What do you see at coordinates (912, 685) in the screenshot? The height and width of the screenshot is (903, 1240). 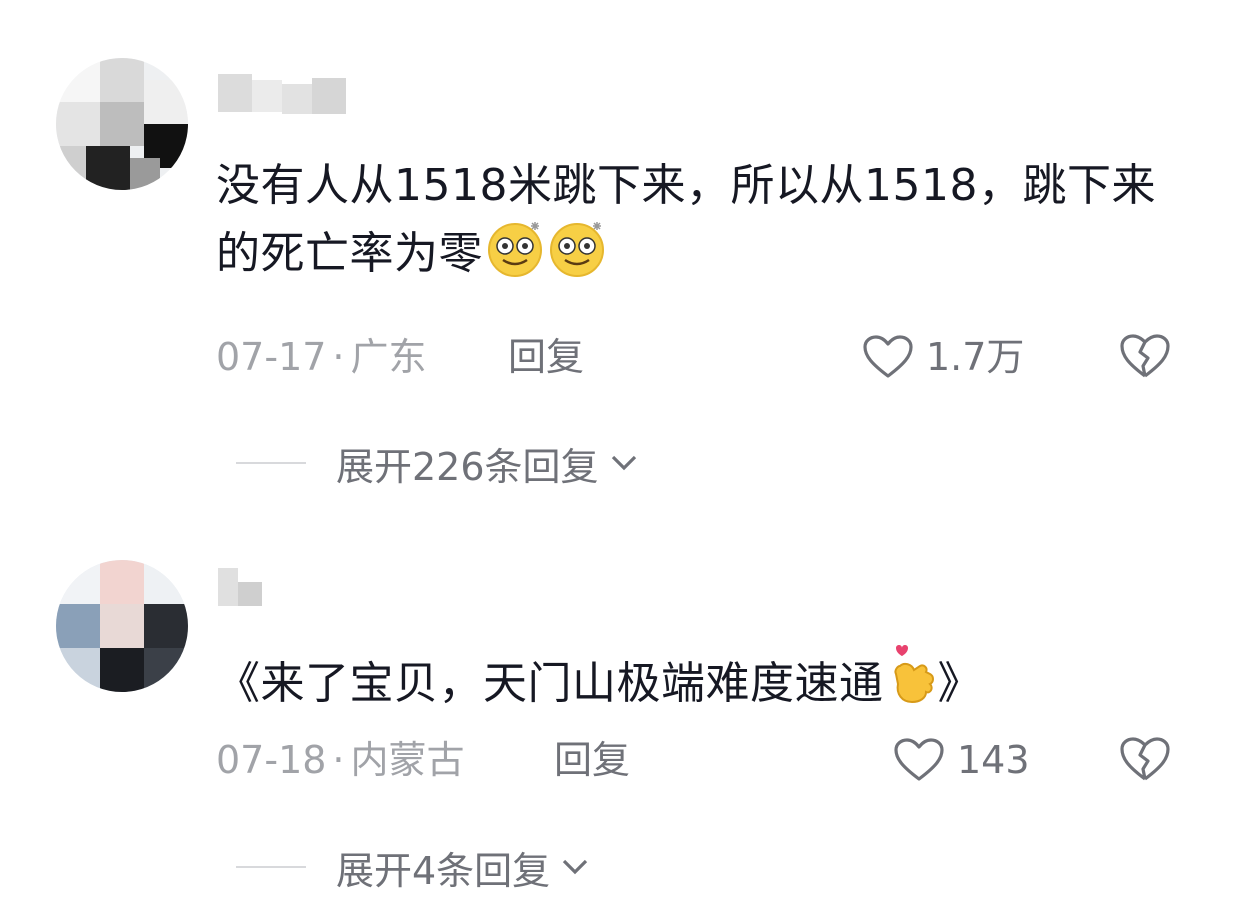 I see `heart-fingers-emoji` at bounding box center [912, 685].